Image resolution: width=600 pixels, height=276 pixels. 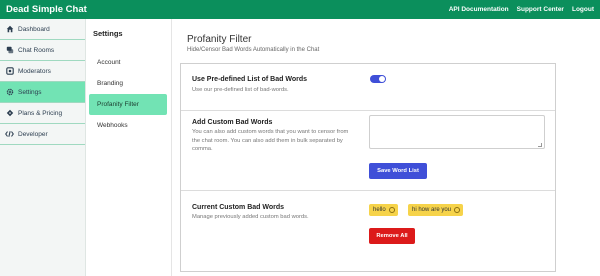 I want to click on resize-grip-icon, so click(x=540, y=145).